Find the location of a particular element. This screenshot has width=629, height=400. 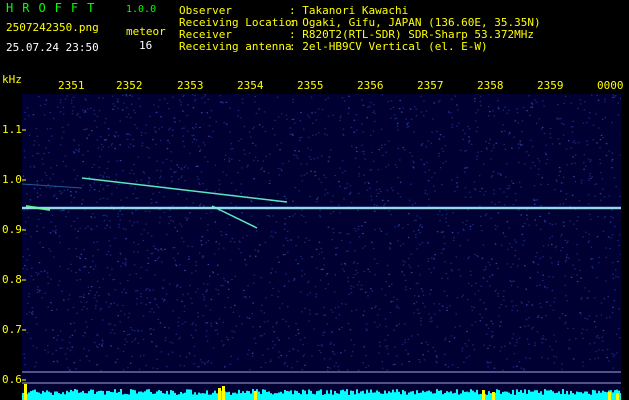

x-tick-label: 2356 is located at coordinates (370, 85).